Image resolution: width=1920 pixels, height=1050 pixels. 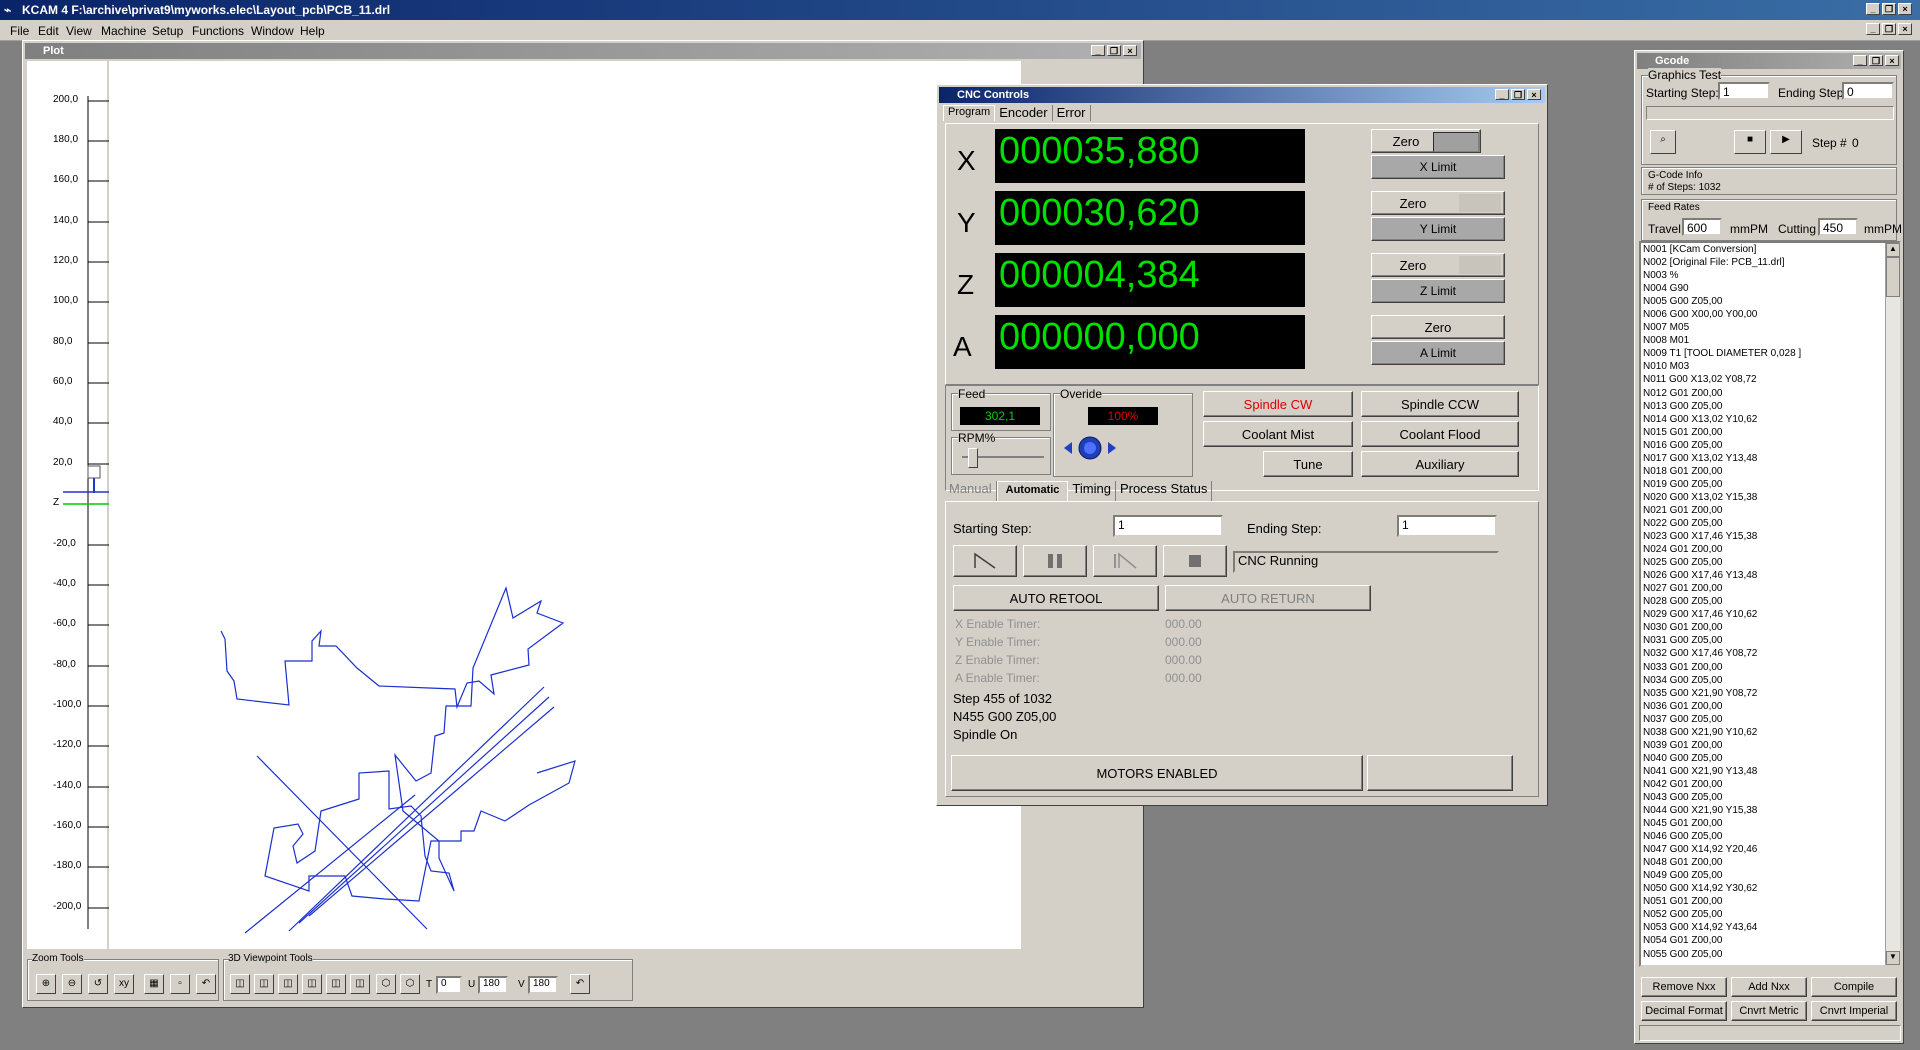 I want to click on gcode-line: N001 [KCam Conversion], so click(x=1771, y=249).